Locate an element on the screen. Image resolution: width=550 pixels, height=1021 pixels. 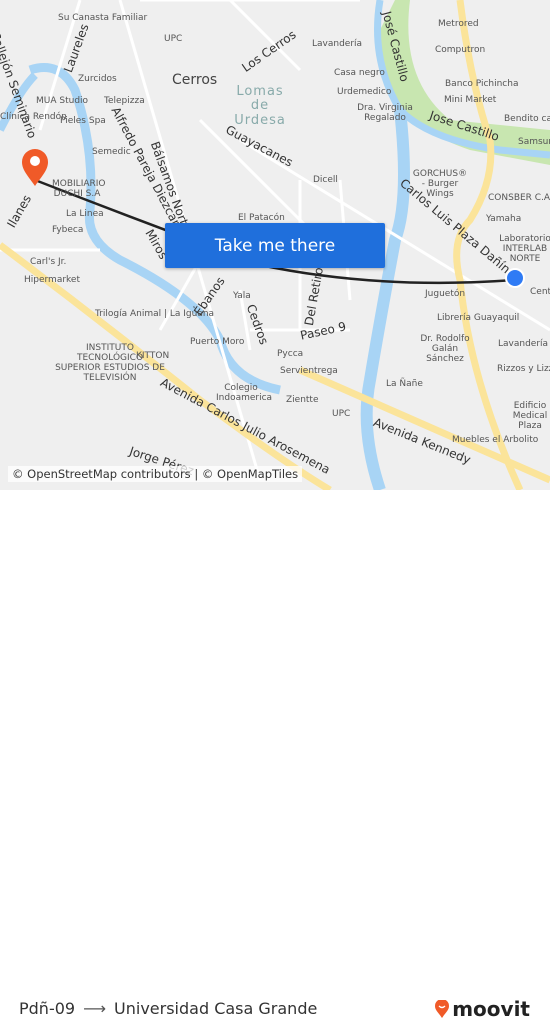
poi-label: Fybeca is located at coordinates (68, 230).